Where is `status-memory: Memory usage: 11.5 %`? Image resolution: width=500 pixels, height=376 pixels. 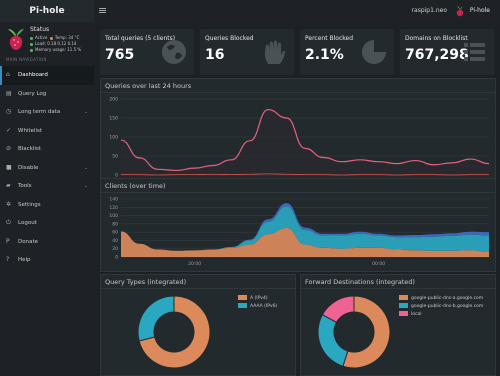
status-memory: Memory usage: 11.5 % is located at coordinates (58, 49).